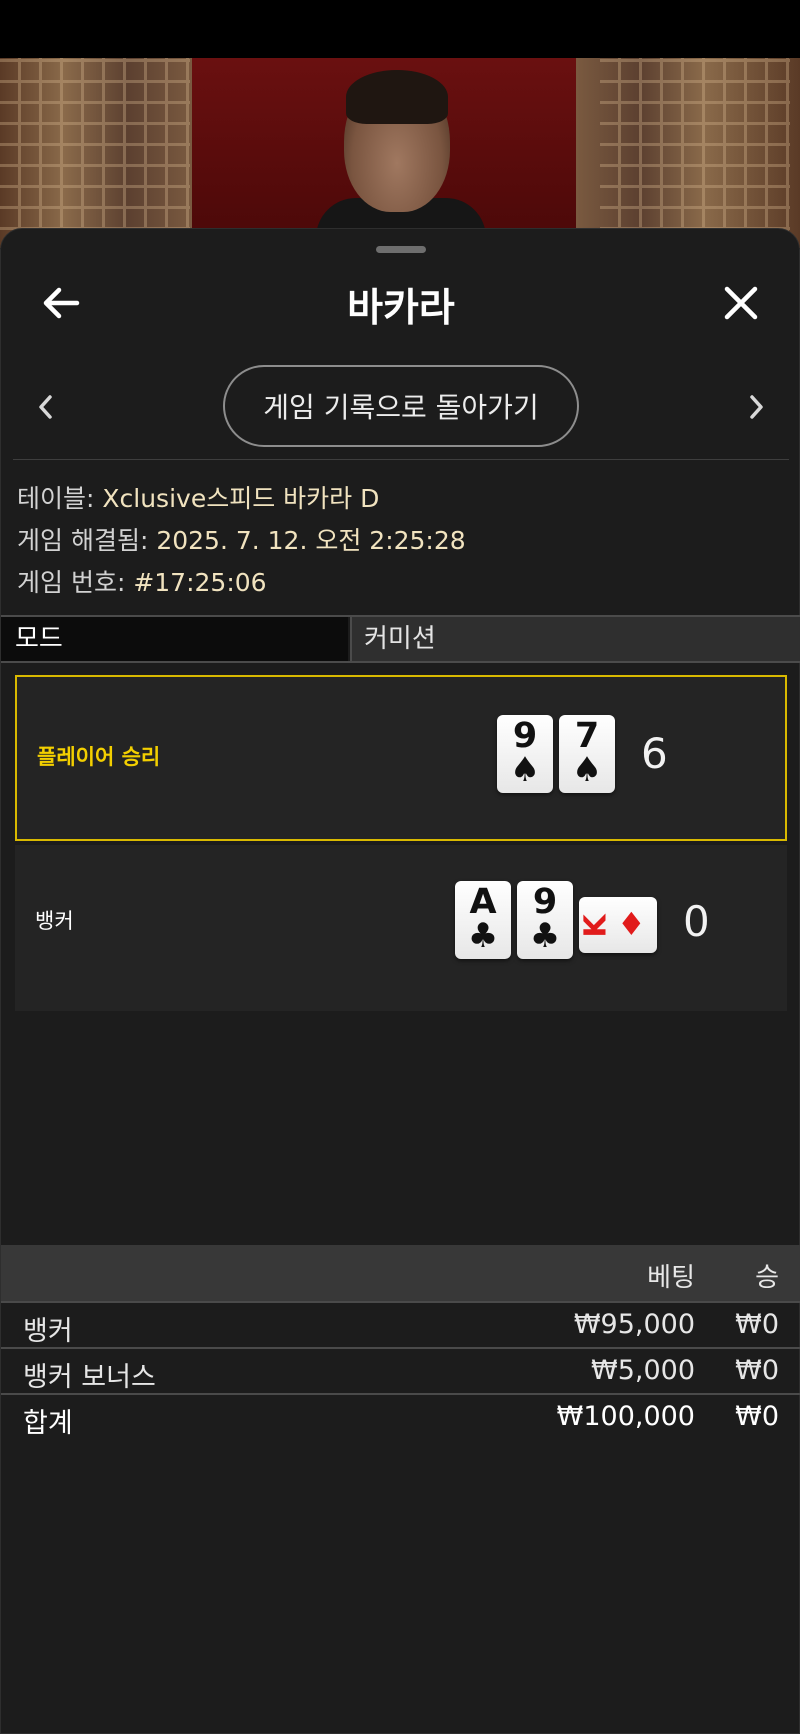  I want to click on player-card-1: 9 ♠, so click(525, 754).